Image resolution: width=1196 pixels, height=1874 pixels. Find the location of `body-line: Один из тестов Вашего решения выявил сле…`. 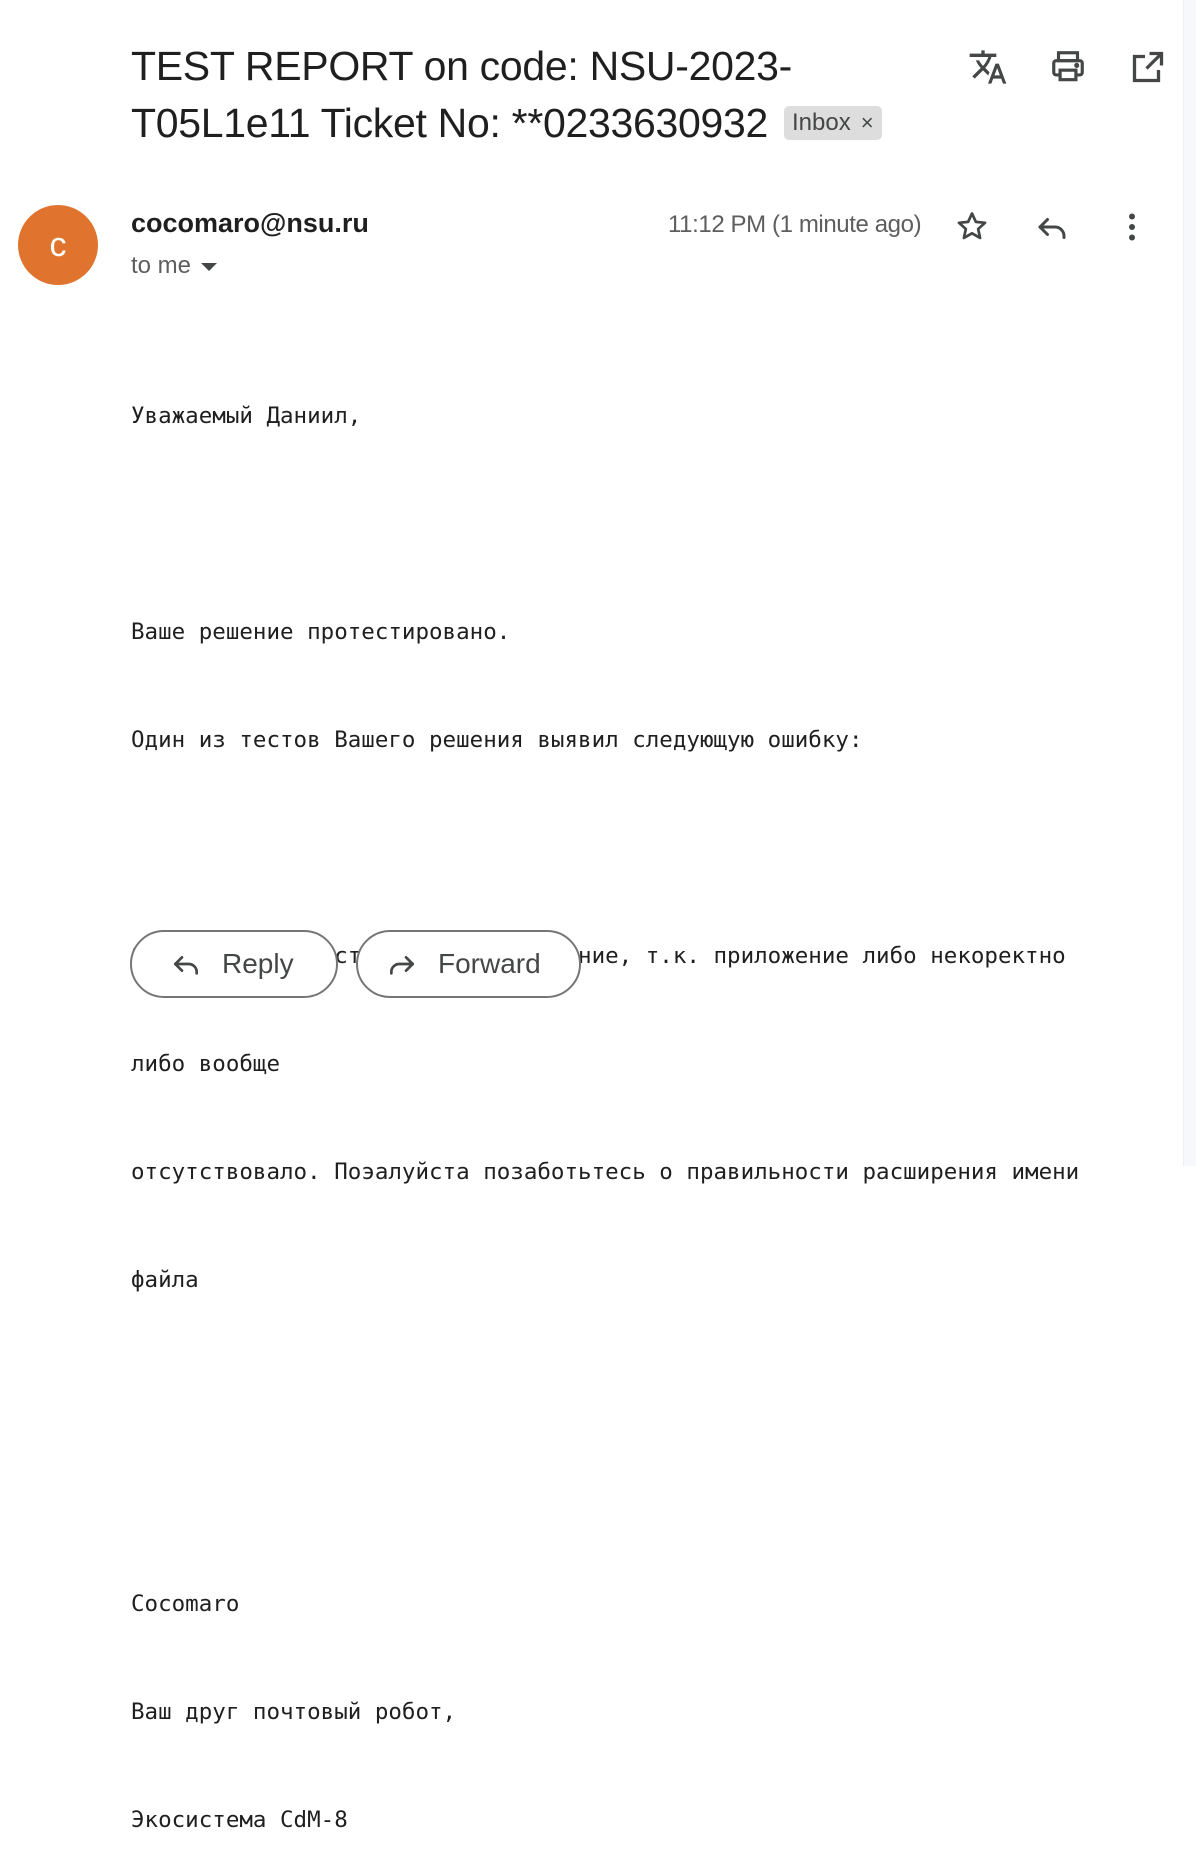

body-line: Один из тестов Вашего решения выявил сле… is located at coordinates (497, 740).